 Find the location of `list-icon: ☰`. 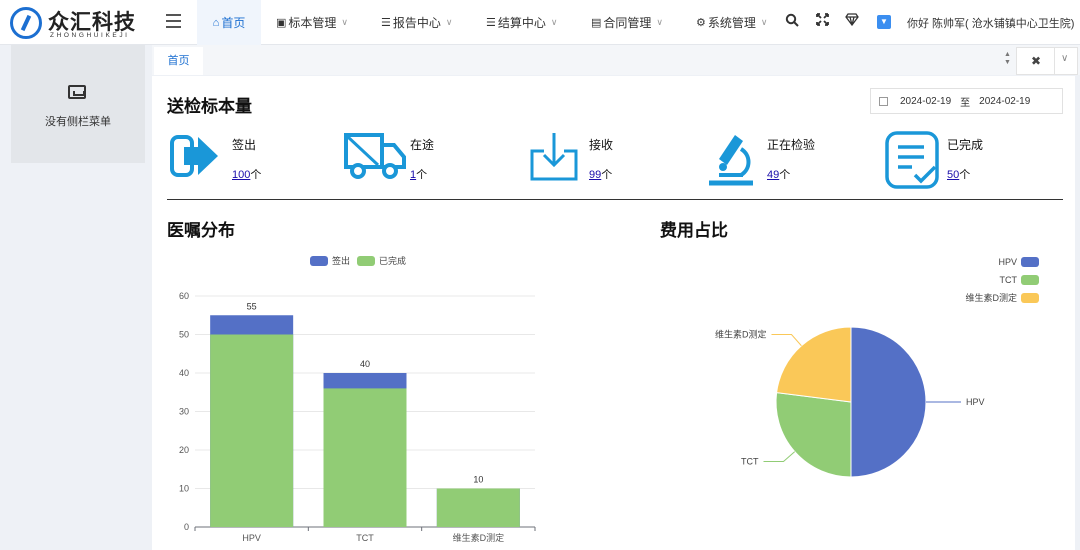

list-icon: ☰ is located at coordinates (491, 23).